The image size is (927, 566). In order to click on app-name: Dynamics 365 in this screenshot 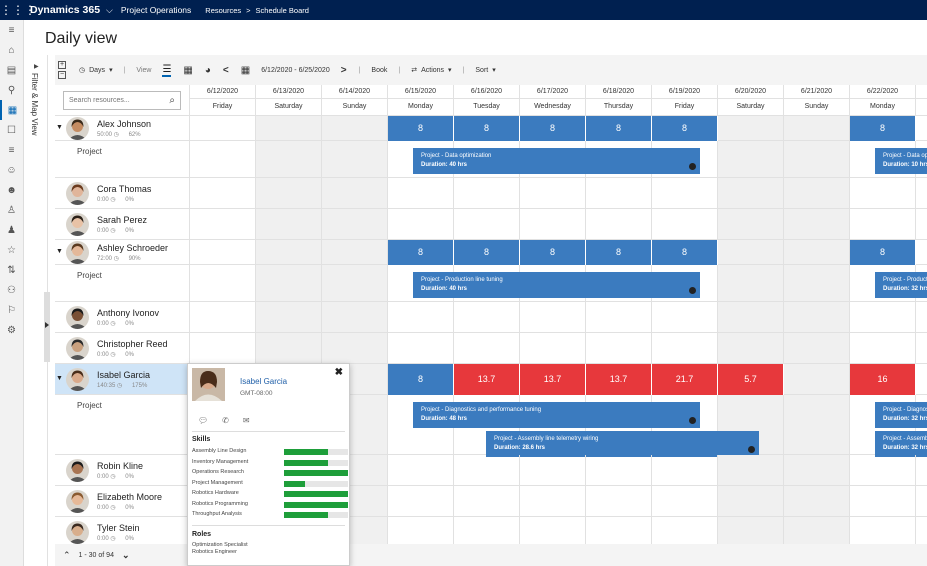, I will do `click(65, 10)`.